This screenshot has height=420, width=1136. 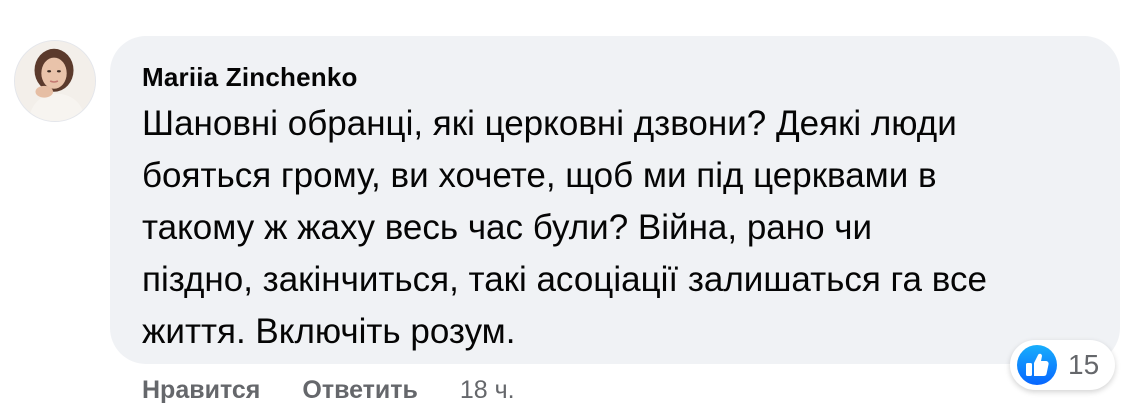 I want to click on user-avatar-photo, so click(x=55, y=81).